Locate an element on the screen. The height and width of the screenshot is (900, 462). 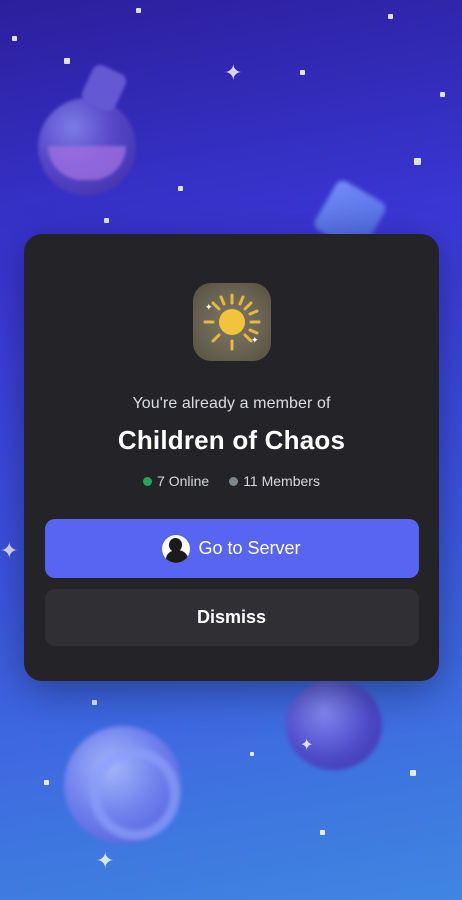
dismiss-button: Dismiss is located at coordinates (231, 617).